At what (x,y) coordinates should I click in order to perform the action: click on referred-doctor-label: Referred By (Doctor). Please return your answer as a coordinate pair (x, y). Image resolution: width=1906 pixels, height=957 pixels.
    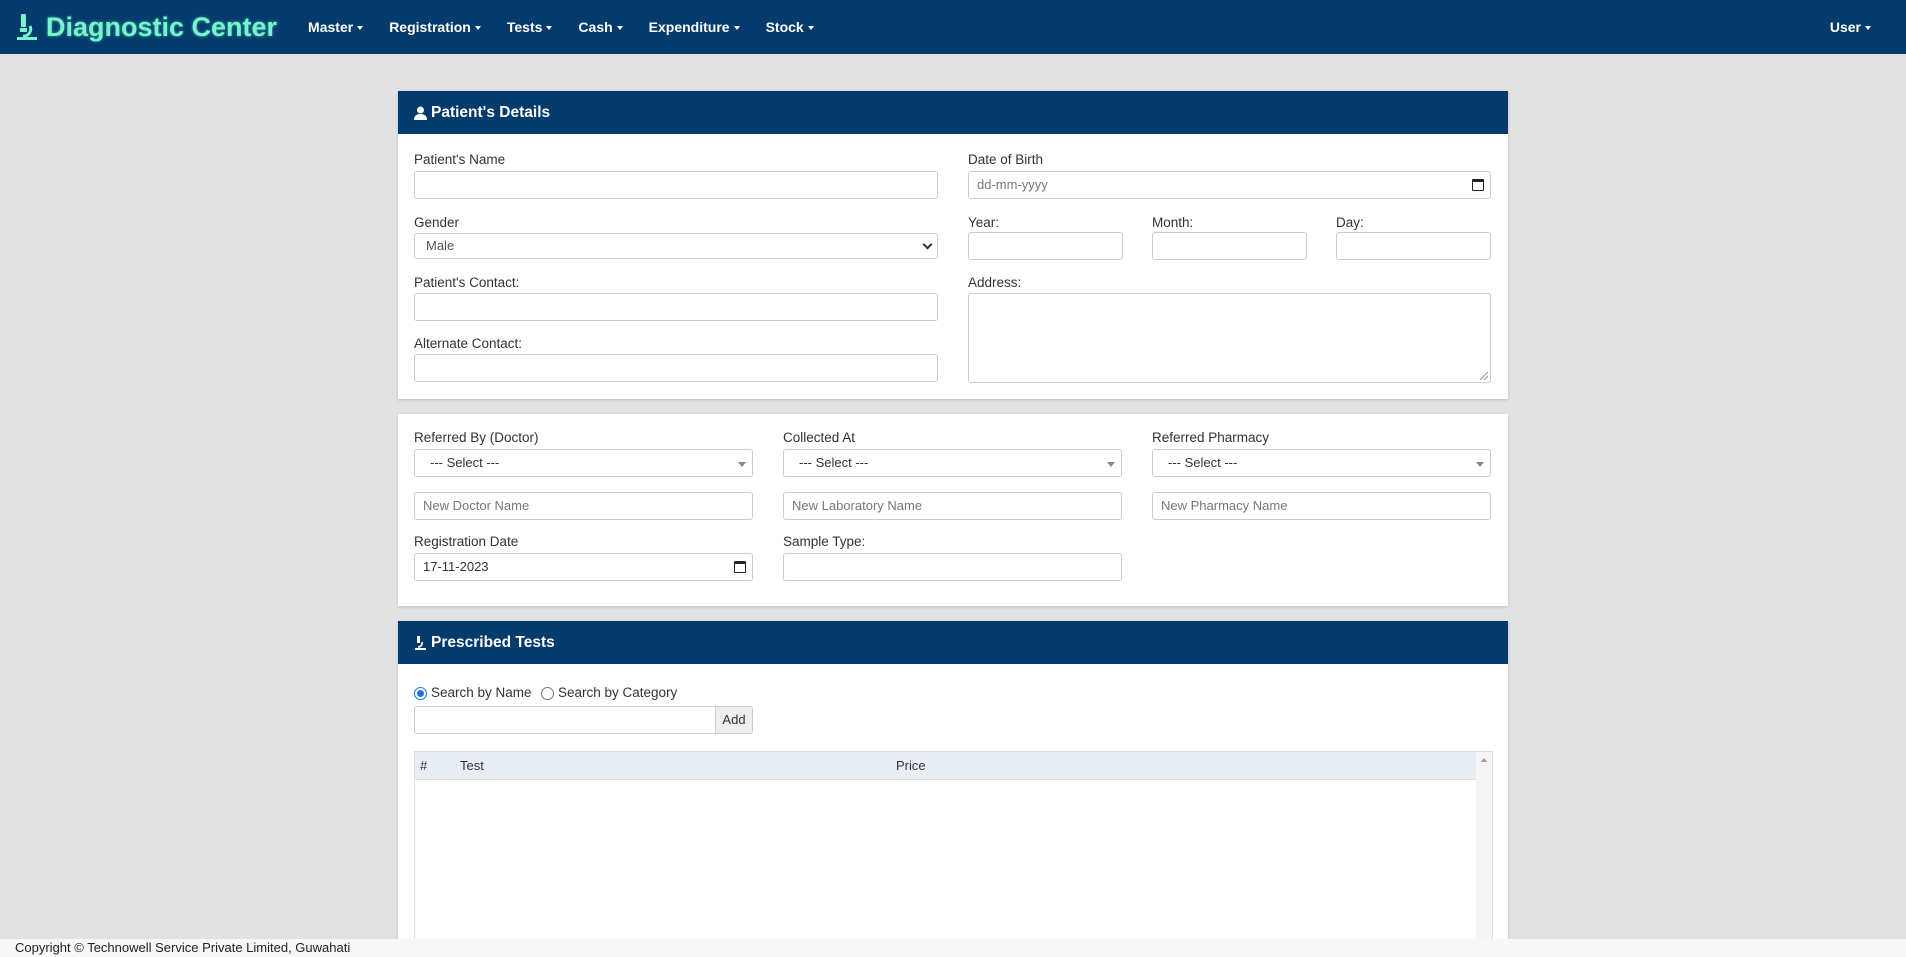
    Looking at the image, I should click on (476, 437).